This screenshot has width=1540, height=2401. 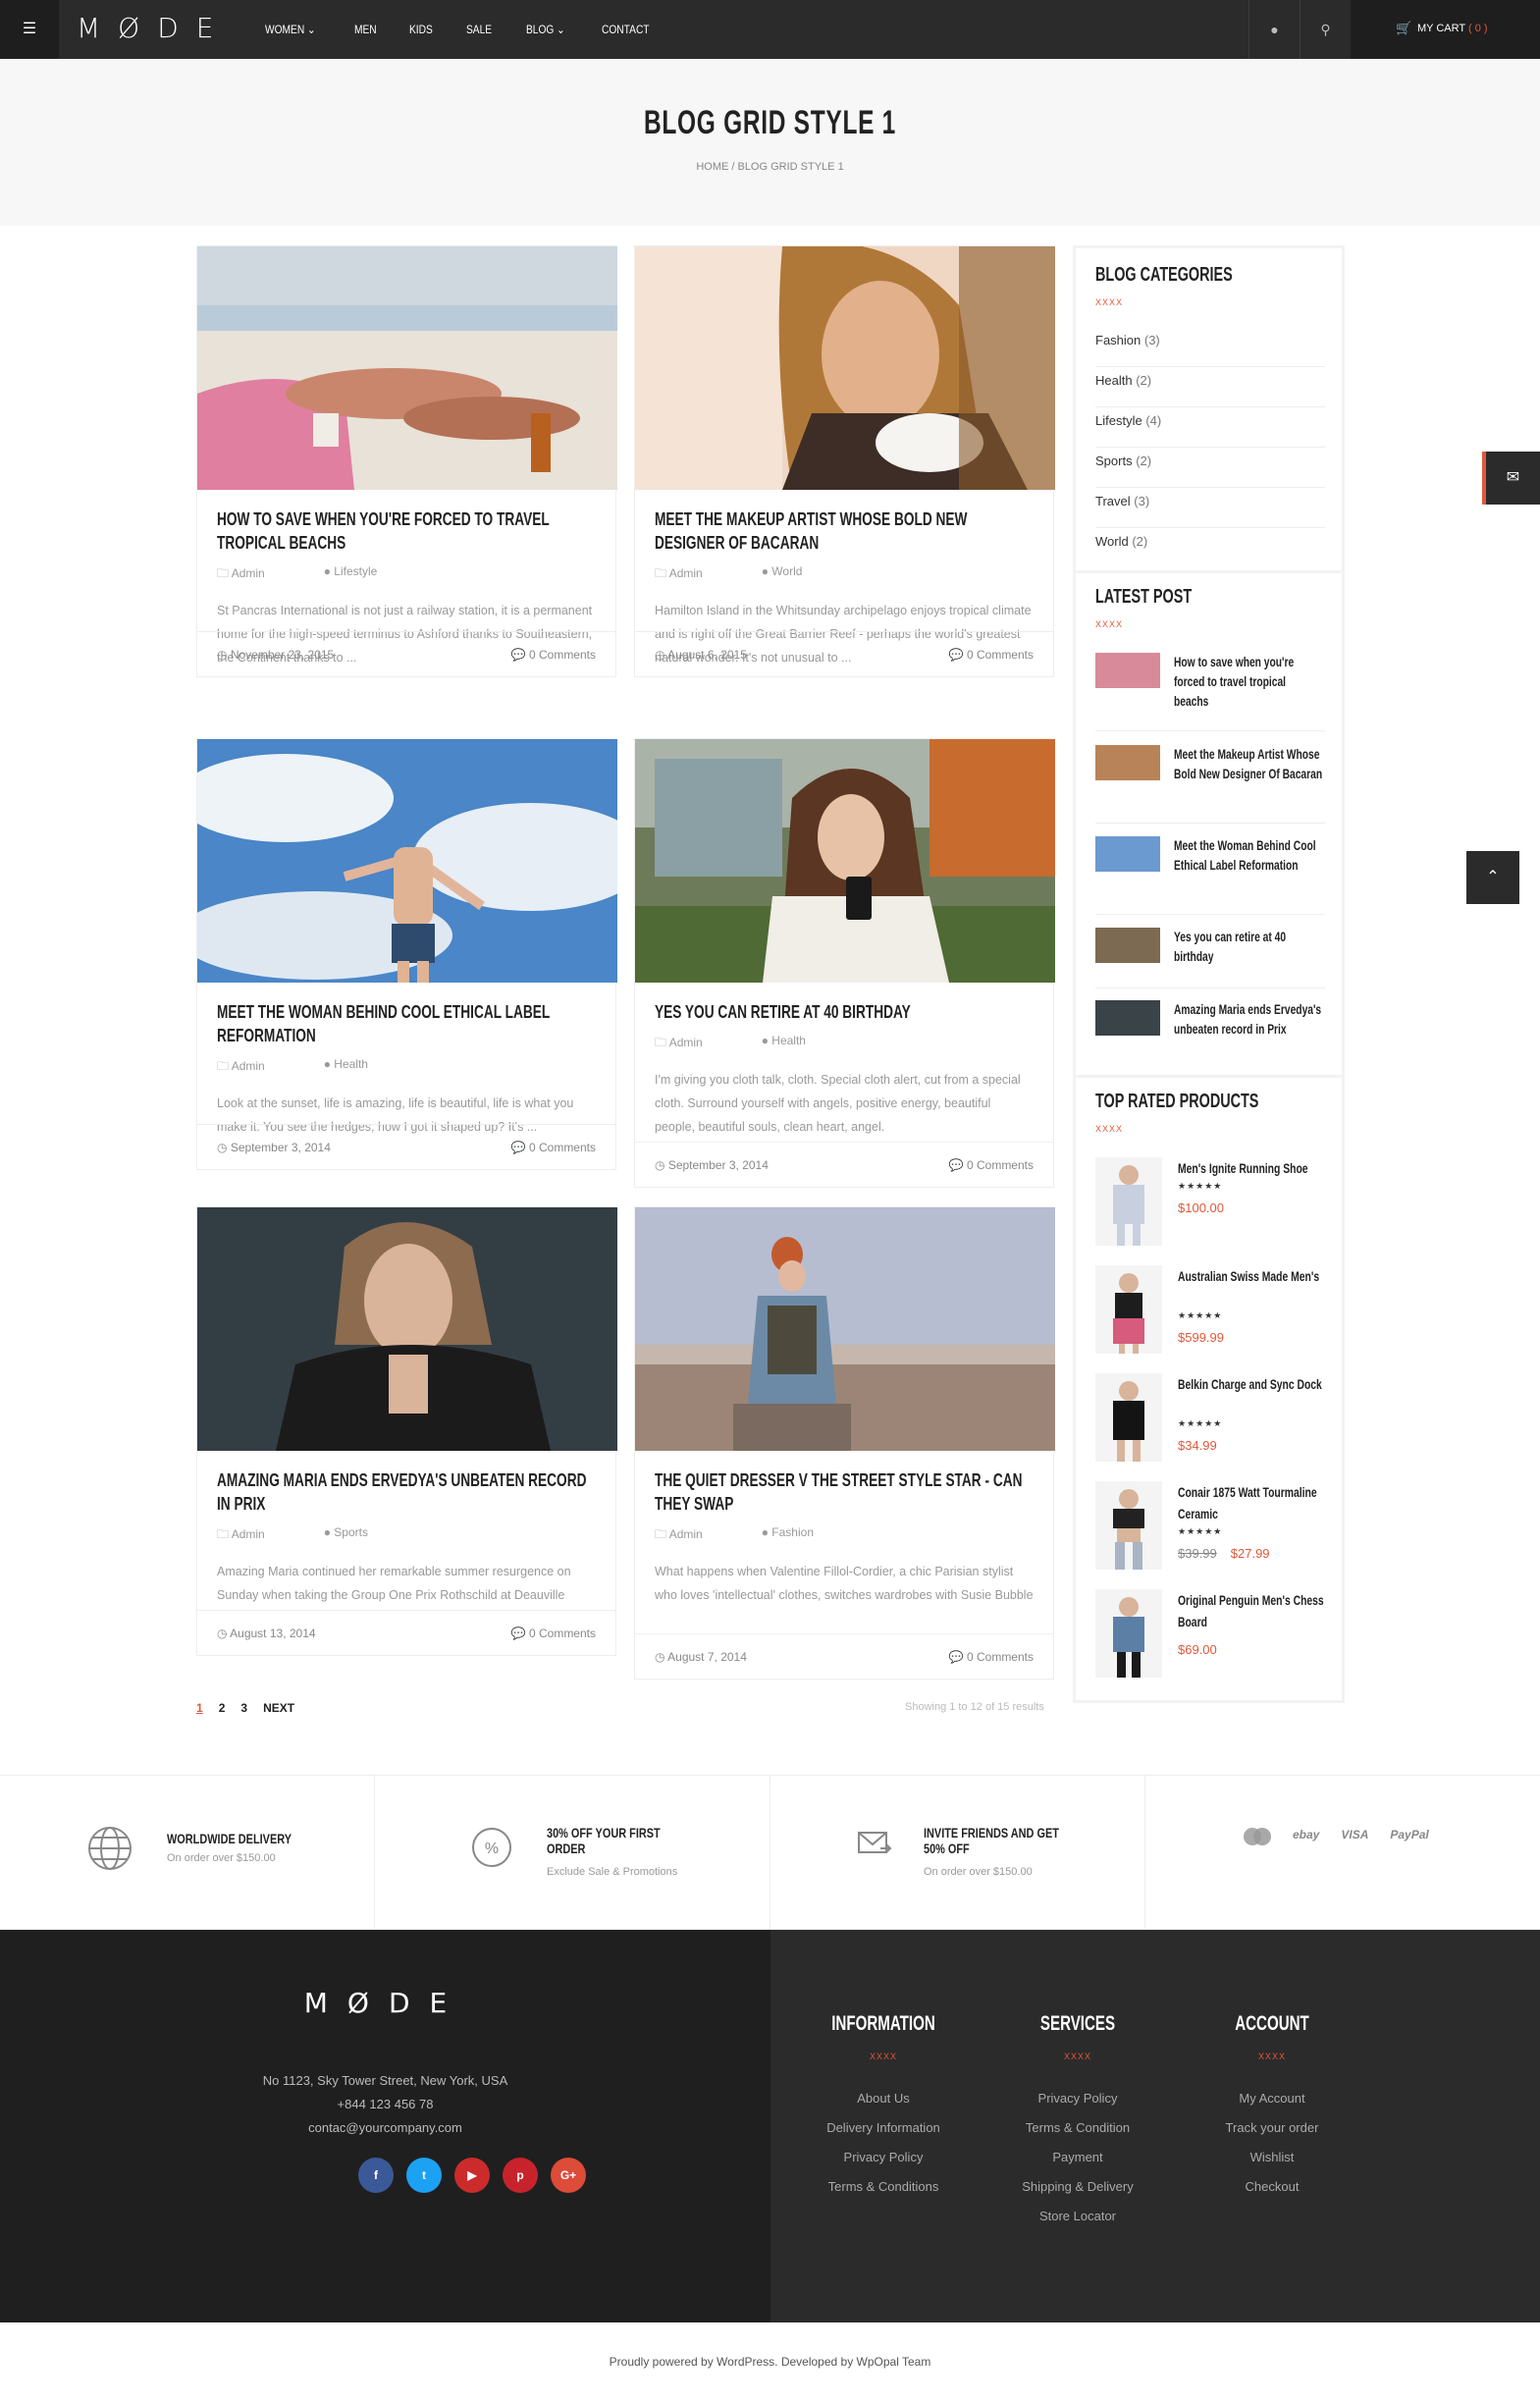 I want to click on site-logo: MØDE, so click(x=154, y=28).